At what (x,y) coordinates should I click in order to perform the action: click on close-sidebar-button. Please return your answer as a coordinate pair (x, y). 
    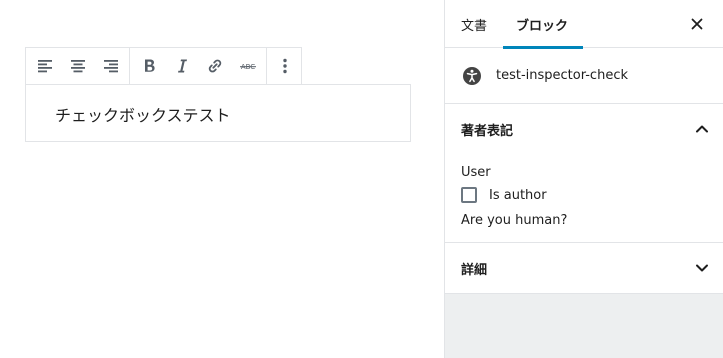
    Looking at the image, I should click on (697, 24).